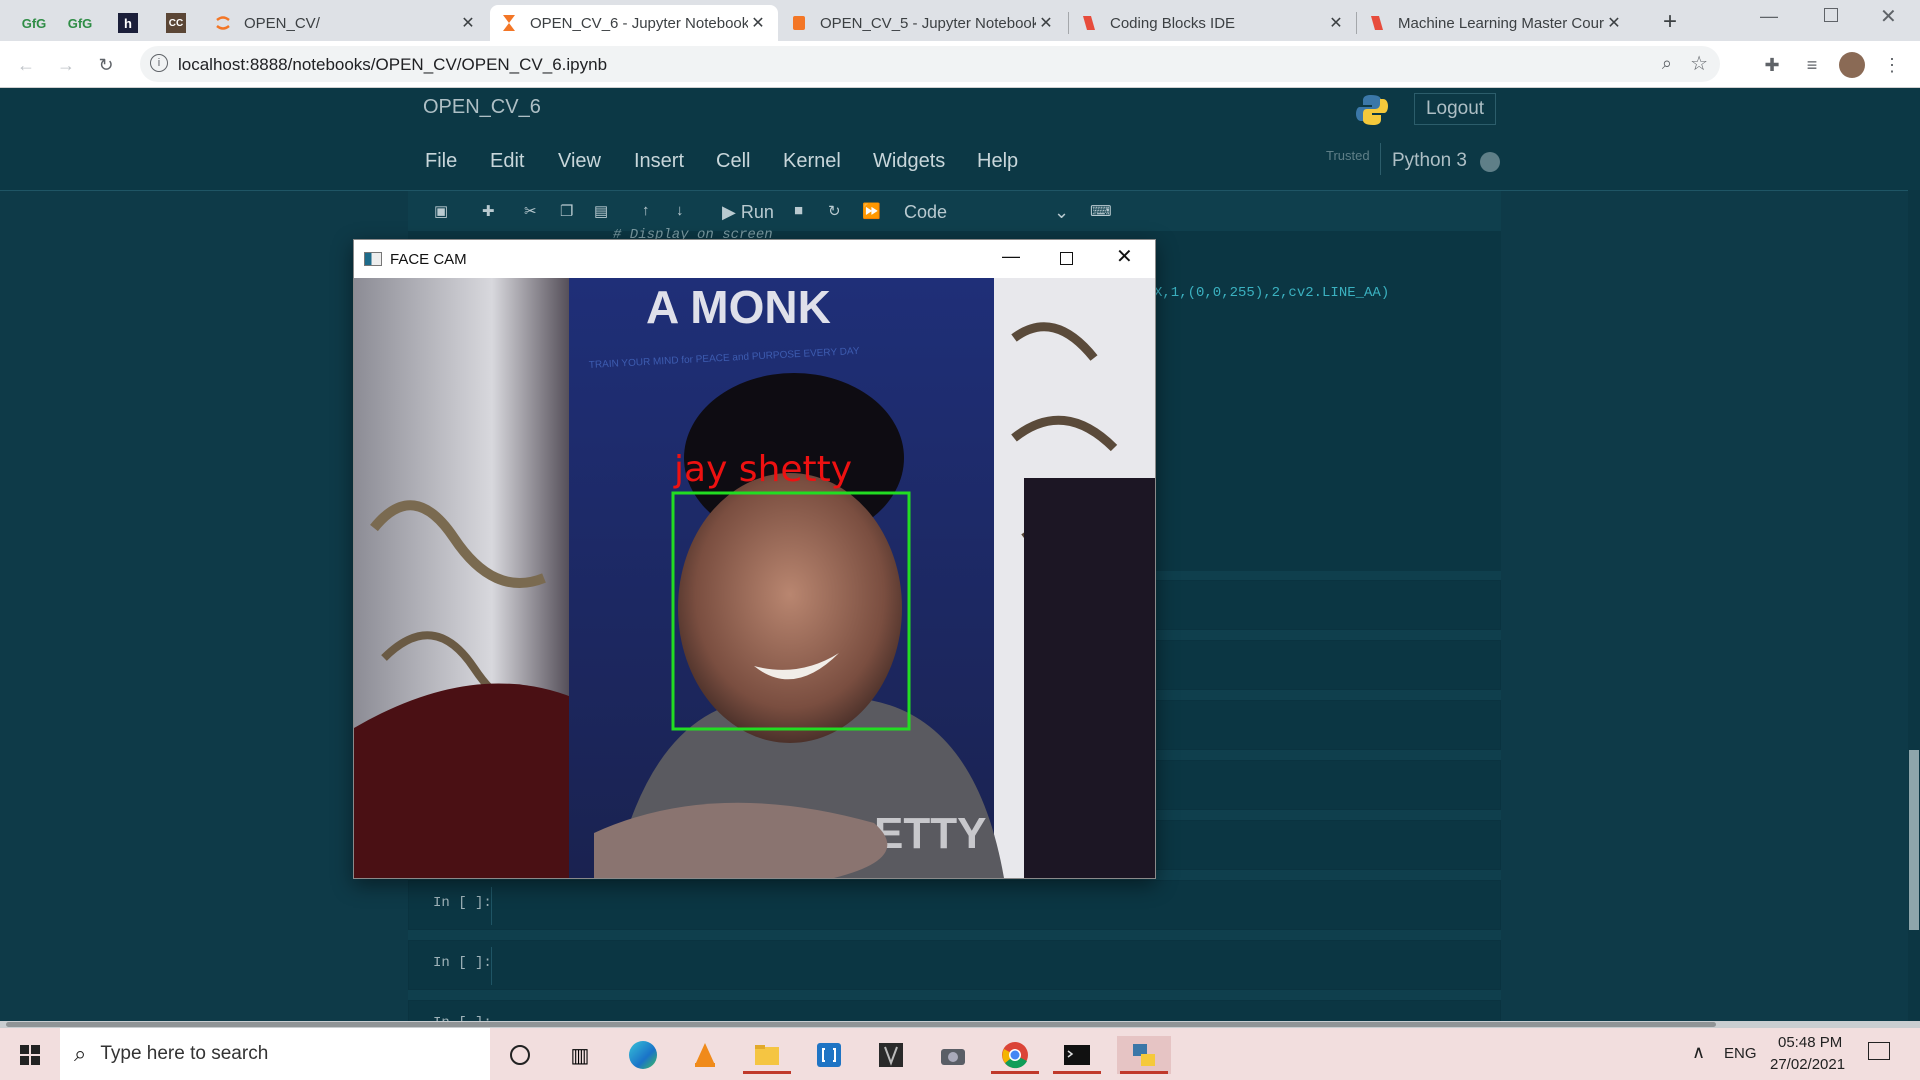  Describe the element at coordinates (928, 23) in the screenshot. I see `tab-title: OPEN_CV_5 - Jupyter Notebook` at that location.